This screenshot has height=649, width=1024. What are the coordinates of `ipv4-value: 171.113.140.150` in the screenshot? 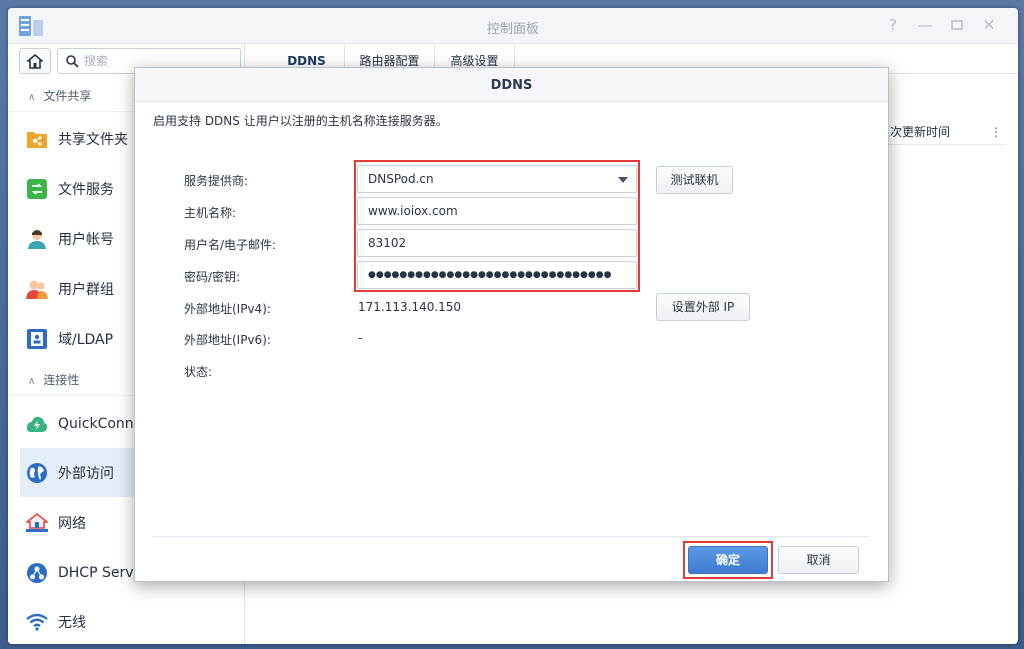 It's located at (410, 307).